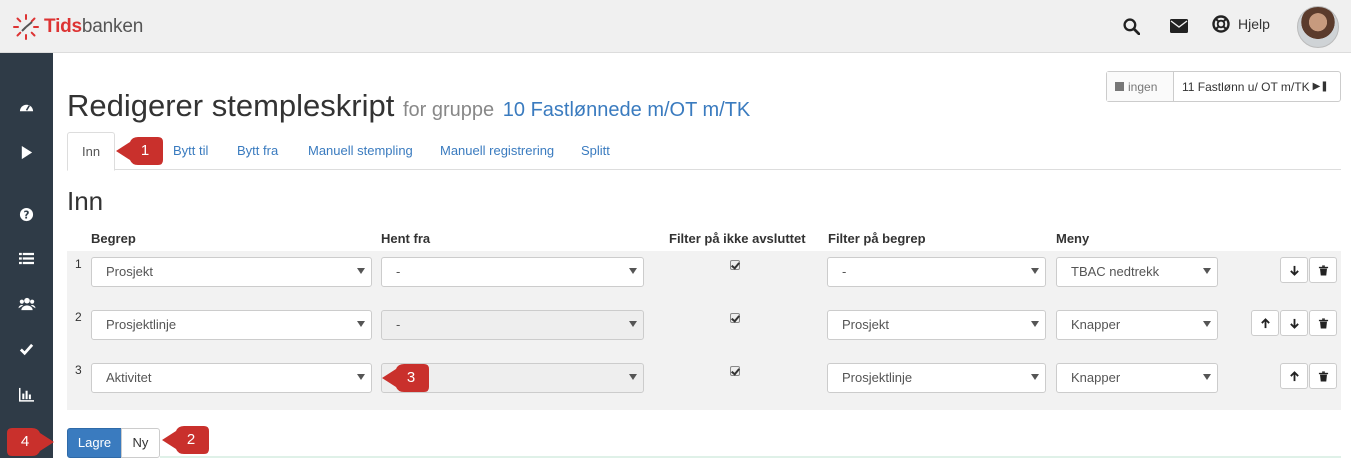 The image size is (1351, 458). I want to click on callout-number: 1, so click(145, 150).